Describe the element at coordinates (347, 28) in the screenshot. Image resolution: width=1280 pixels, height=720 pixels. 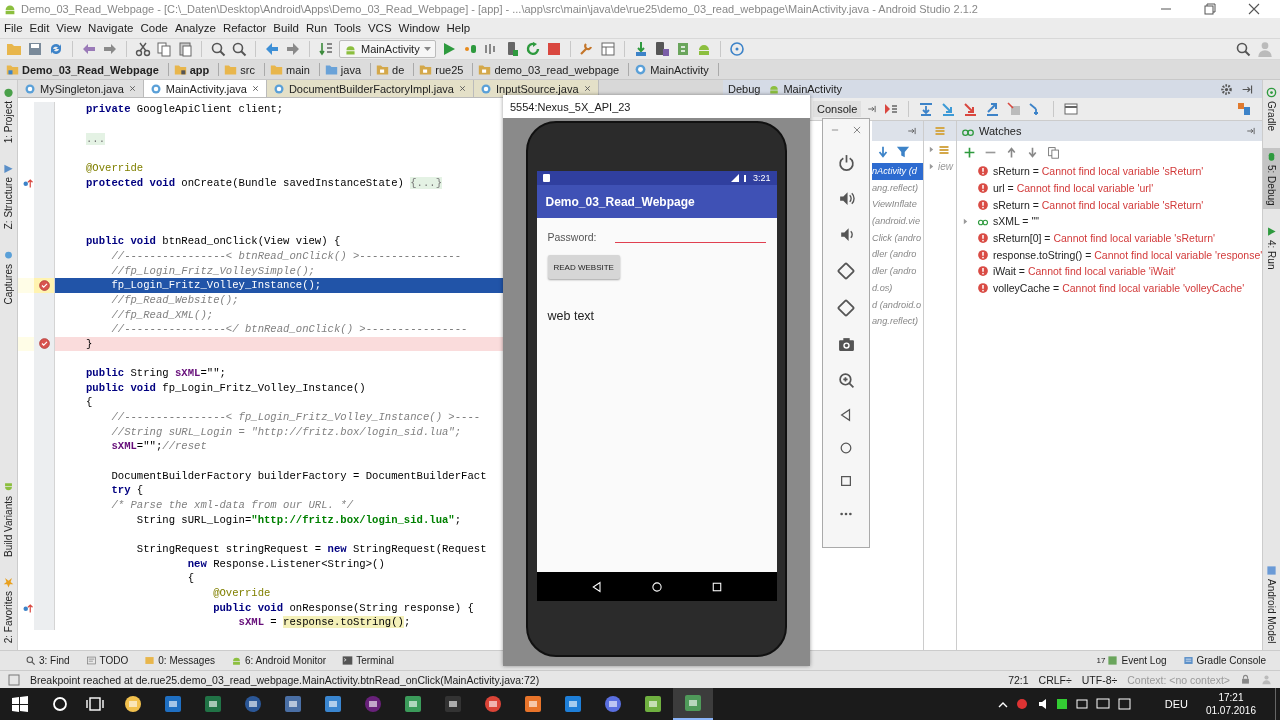
I see `menu-item: Tools` at that location.